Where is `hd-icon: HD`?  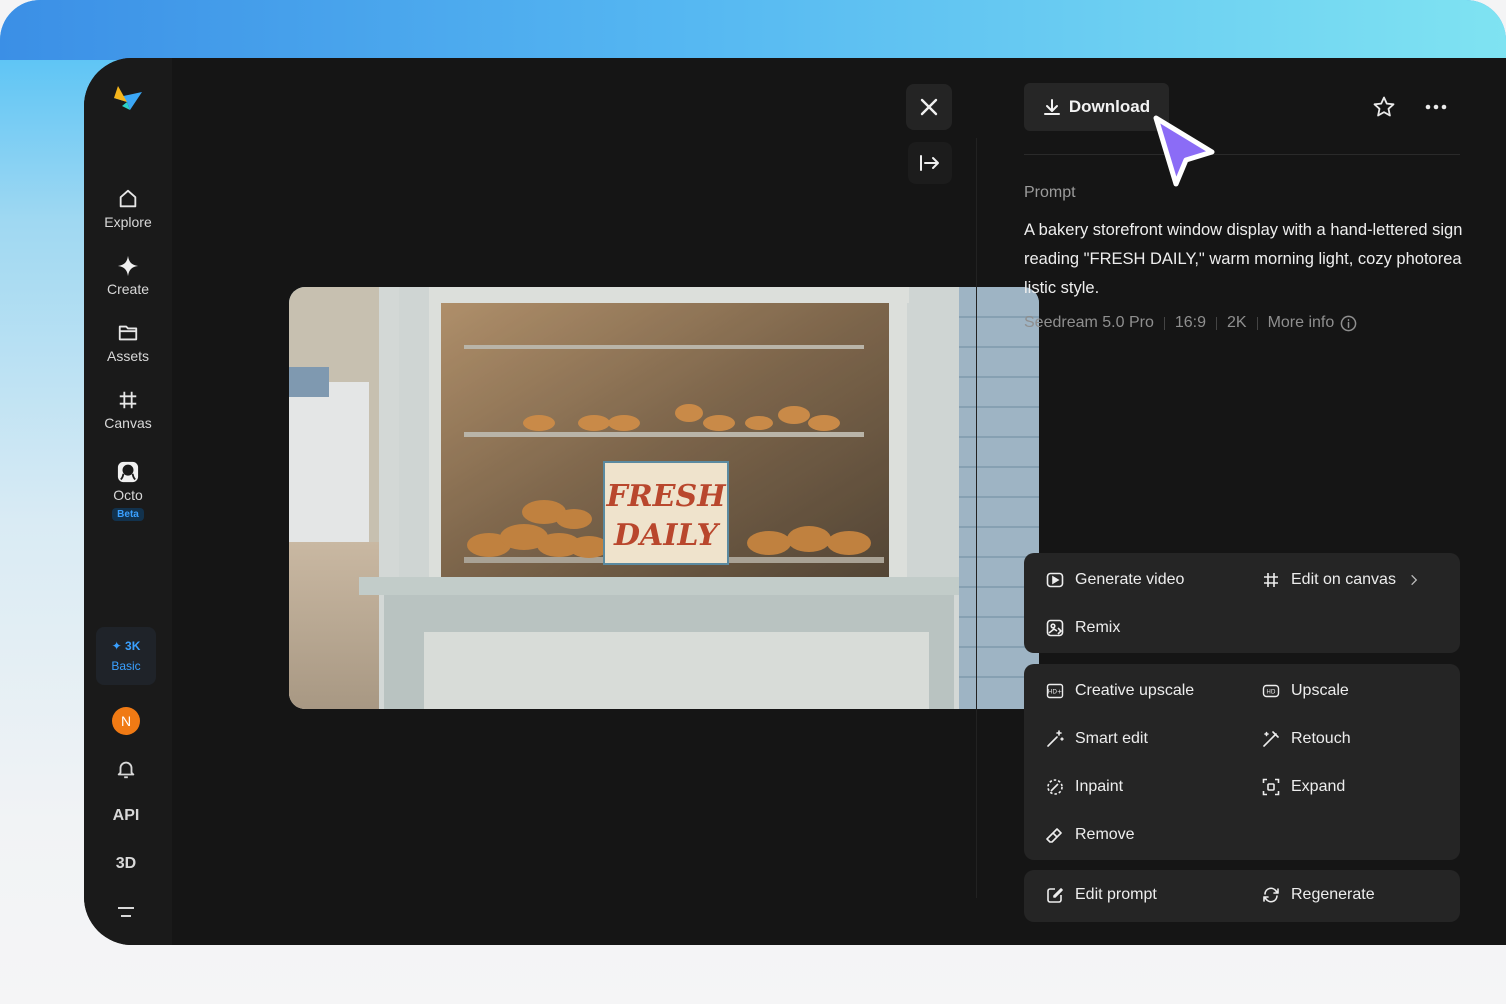 hd-icon: HD is located at coordinates (1271, 691).